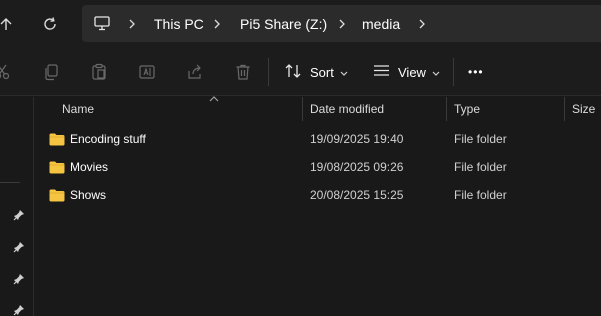 This screenshot has height=316, width=601. What do you see at coordinates (179, 23) in the screenshot?
I see `breadcrumb-this-pc: This PC` at bounding box center [179, 23].